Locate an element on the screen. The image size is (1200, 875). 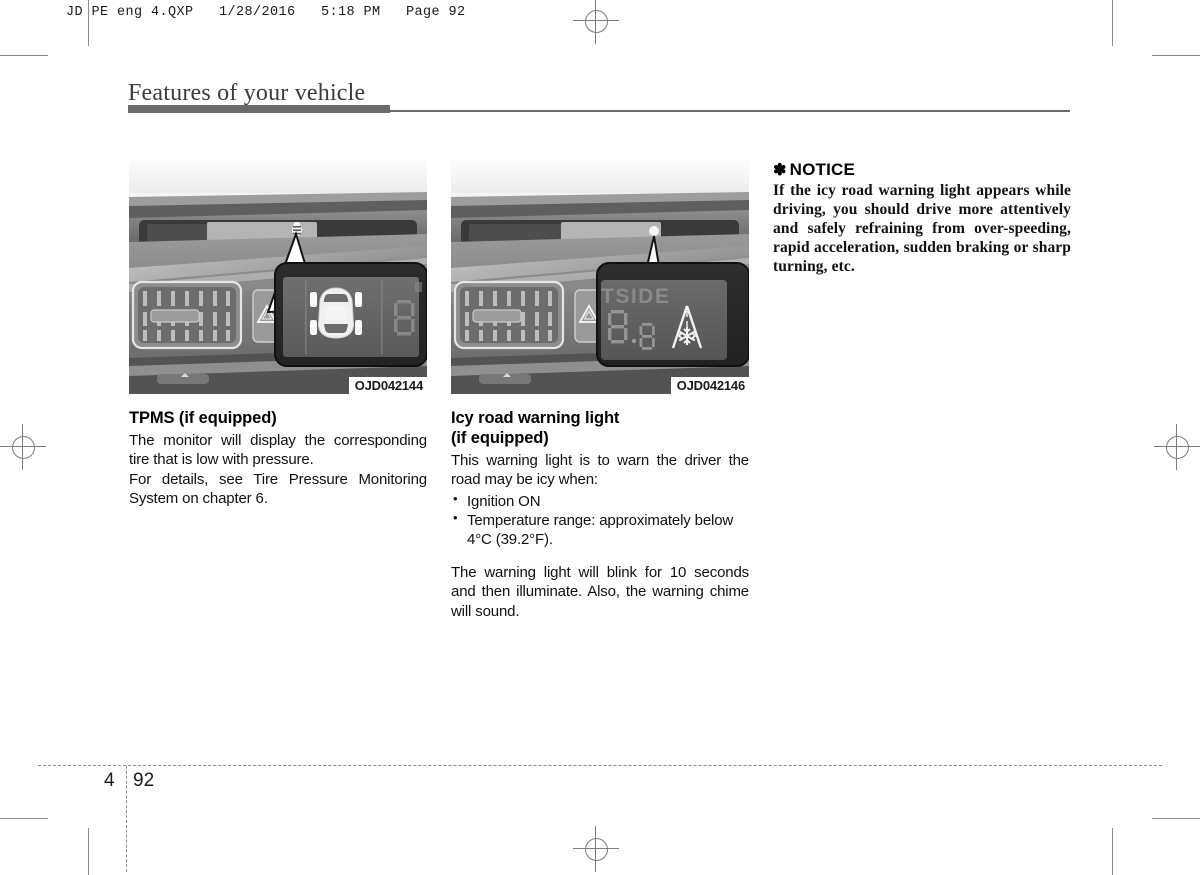
figure-icy-road: TSIDE OJD042146 is located at coordinates (600, 277).